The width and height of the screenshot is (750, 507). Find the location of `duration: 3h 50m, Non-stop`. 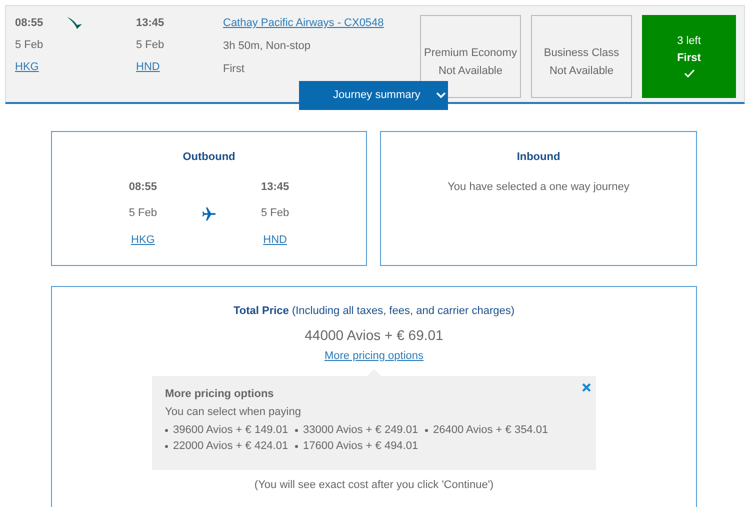

duration: 3h 50m, Non-stop is located at coordinates (267, 47).